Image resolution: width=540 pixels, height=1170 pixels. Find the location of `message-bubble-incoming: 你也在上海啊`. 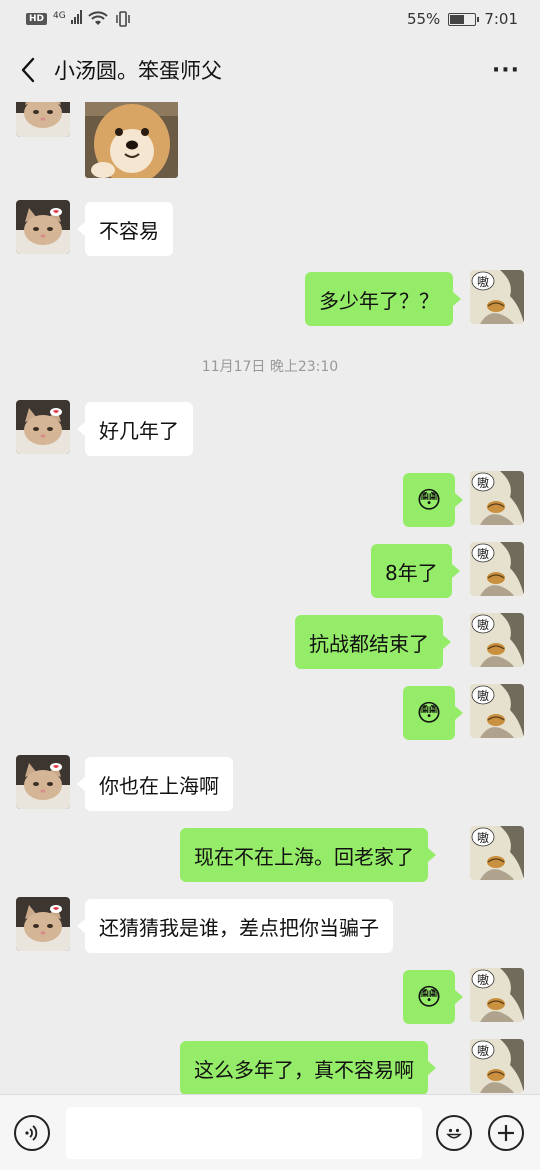

message-bubble-incoming: 你也在上海啊 is located at coordinates (155, 784).